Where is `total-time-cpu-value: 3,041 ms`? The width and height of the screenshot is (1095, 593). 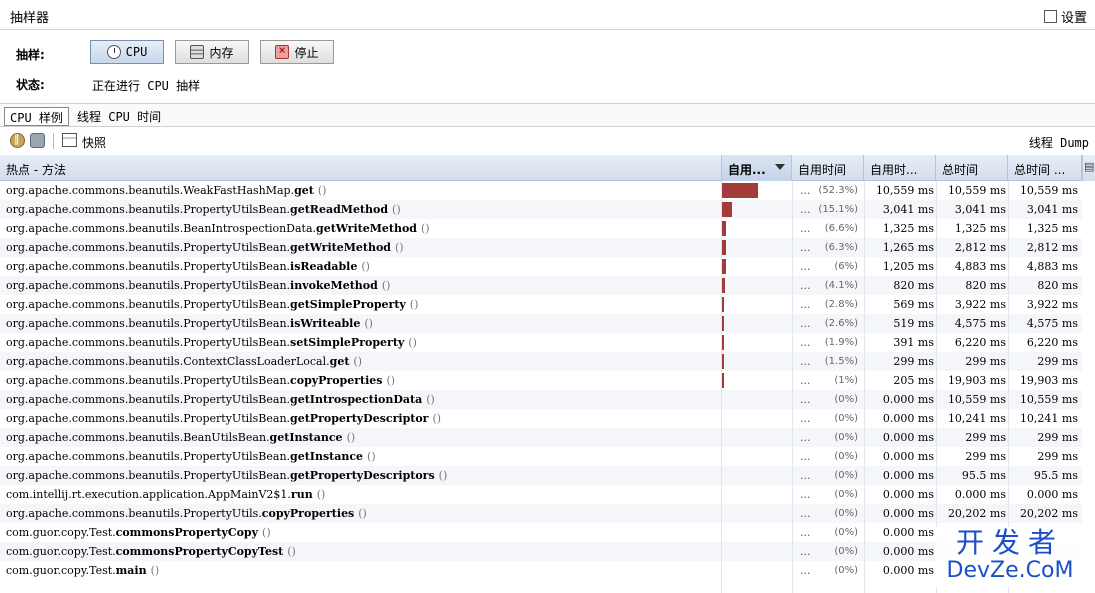
total-time-cpu-value: 3,041 ms is located at coordinates (1052, 209).